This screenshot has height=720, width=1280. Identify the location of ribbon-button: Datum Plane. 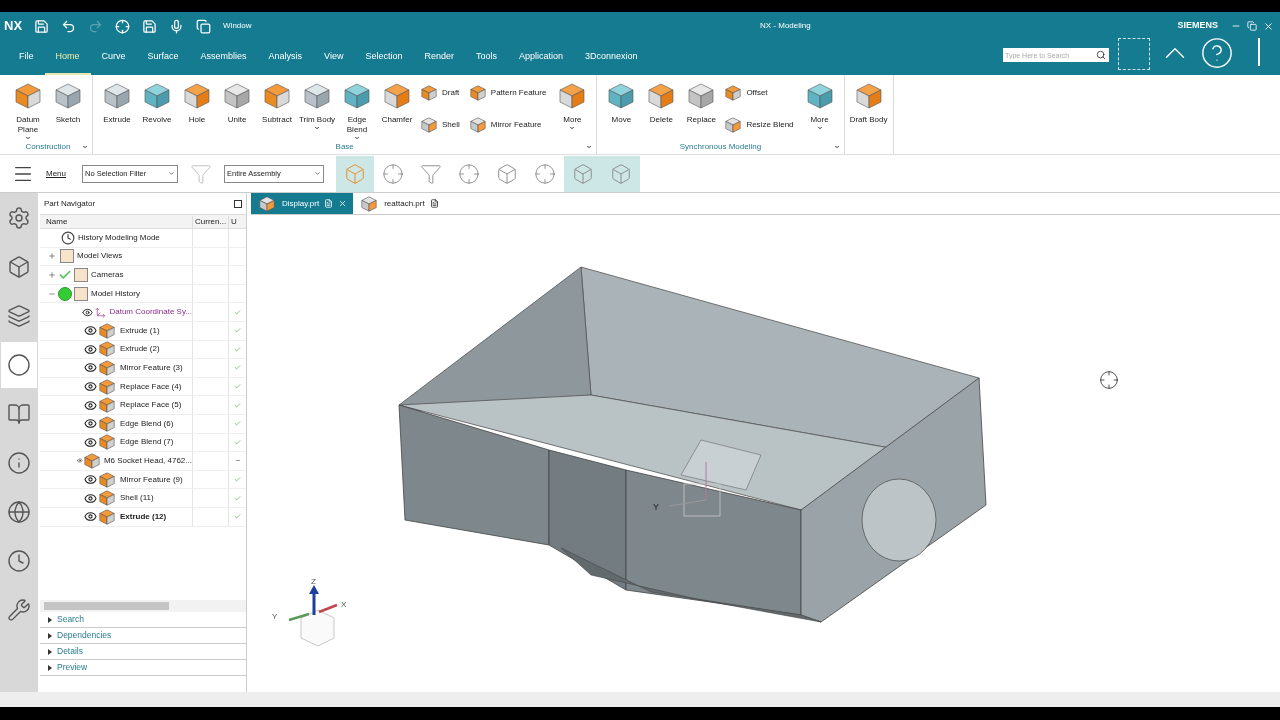
(28, 108).